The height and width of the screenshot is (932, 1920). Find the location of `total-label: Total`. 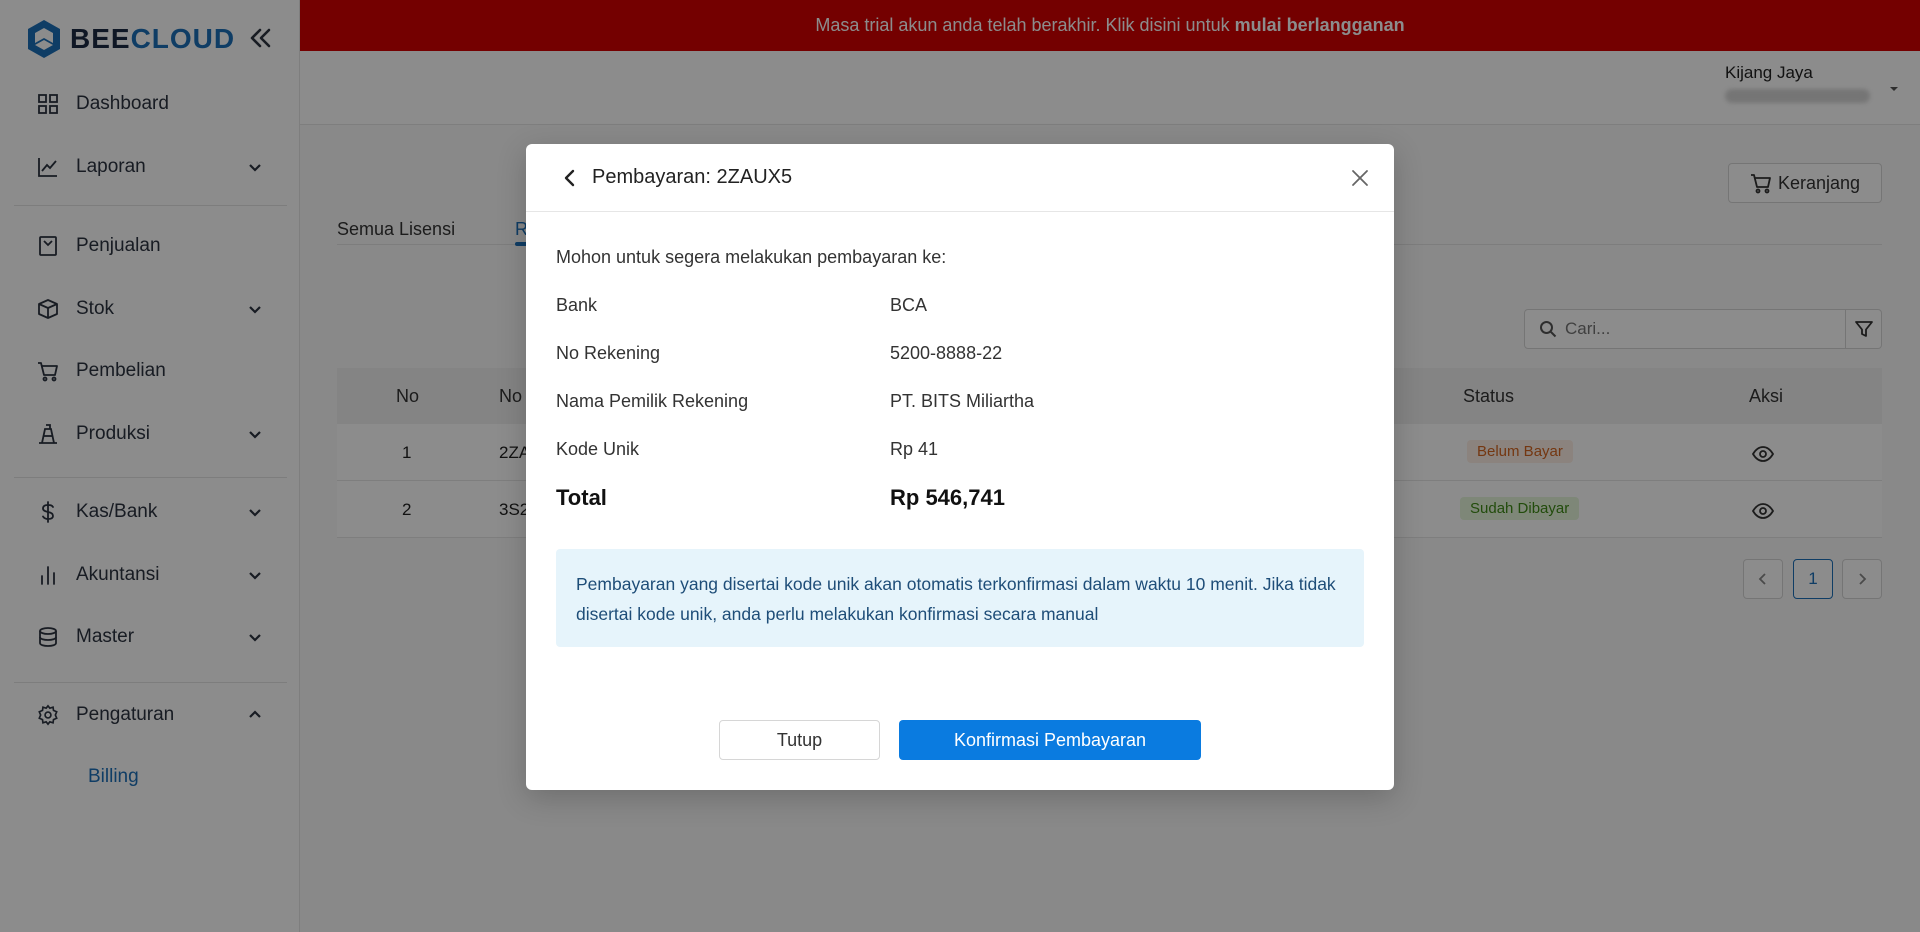

total-label: Total is located at coordinates (581, 497).